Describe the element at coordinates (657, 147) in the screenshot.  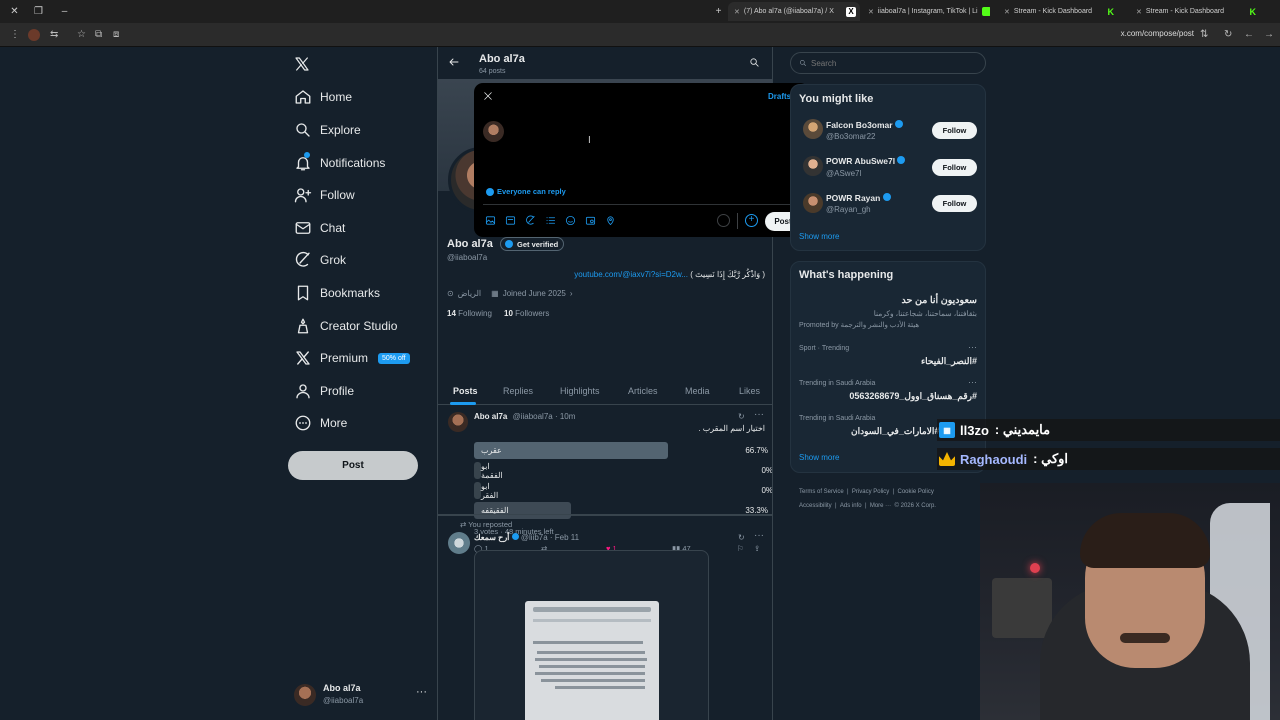
I see `compose-textarea: با` at that location.